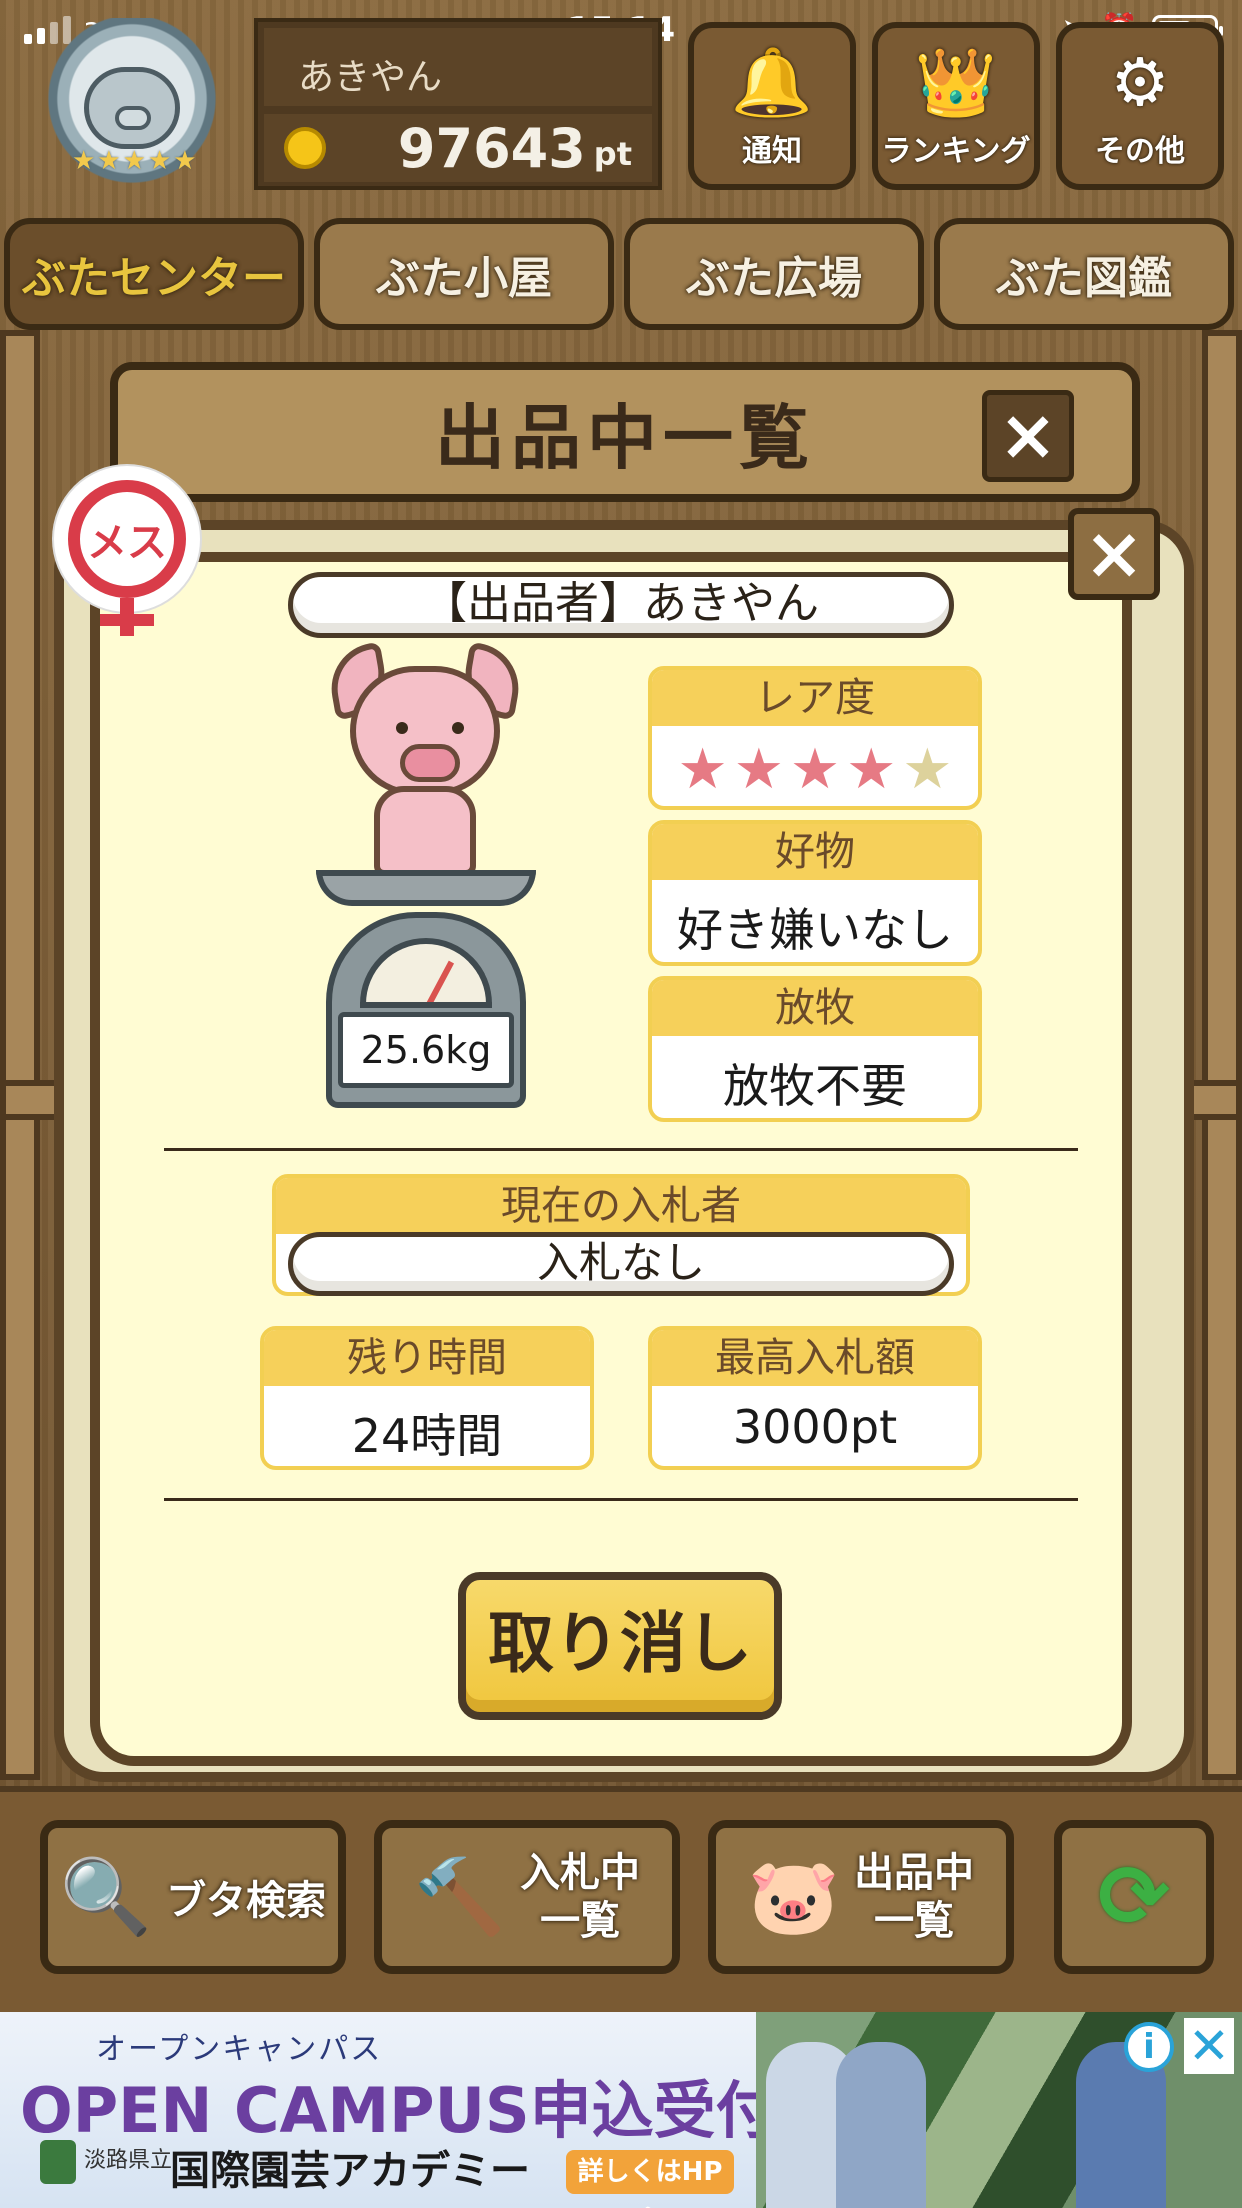  I want to click on modal-close-button: ×, so click(1114, 554).